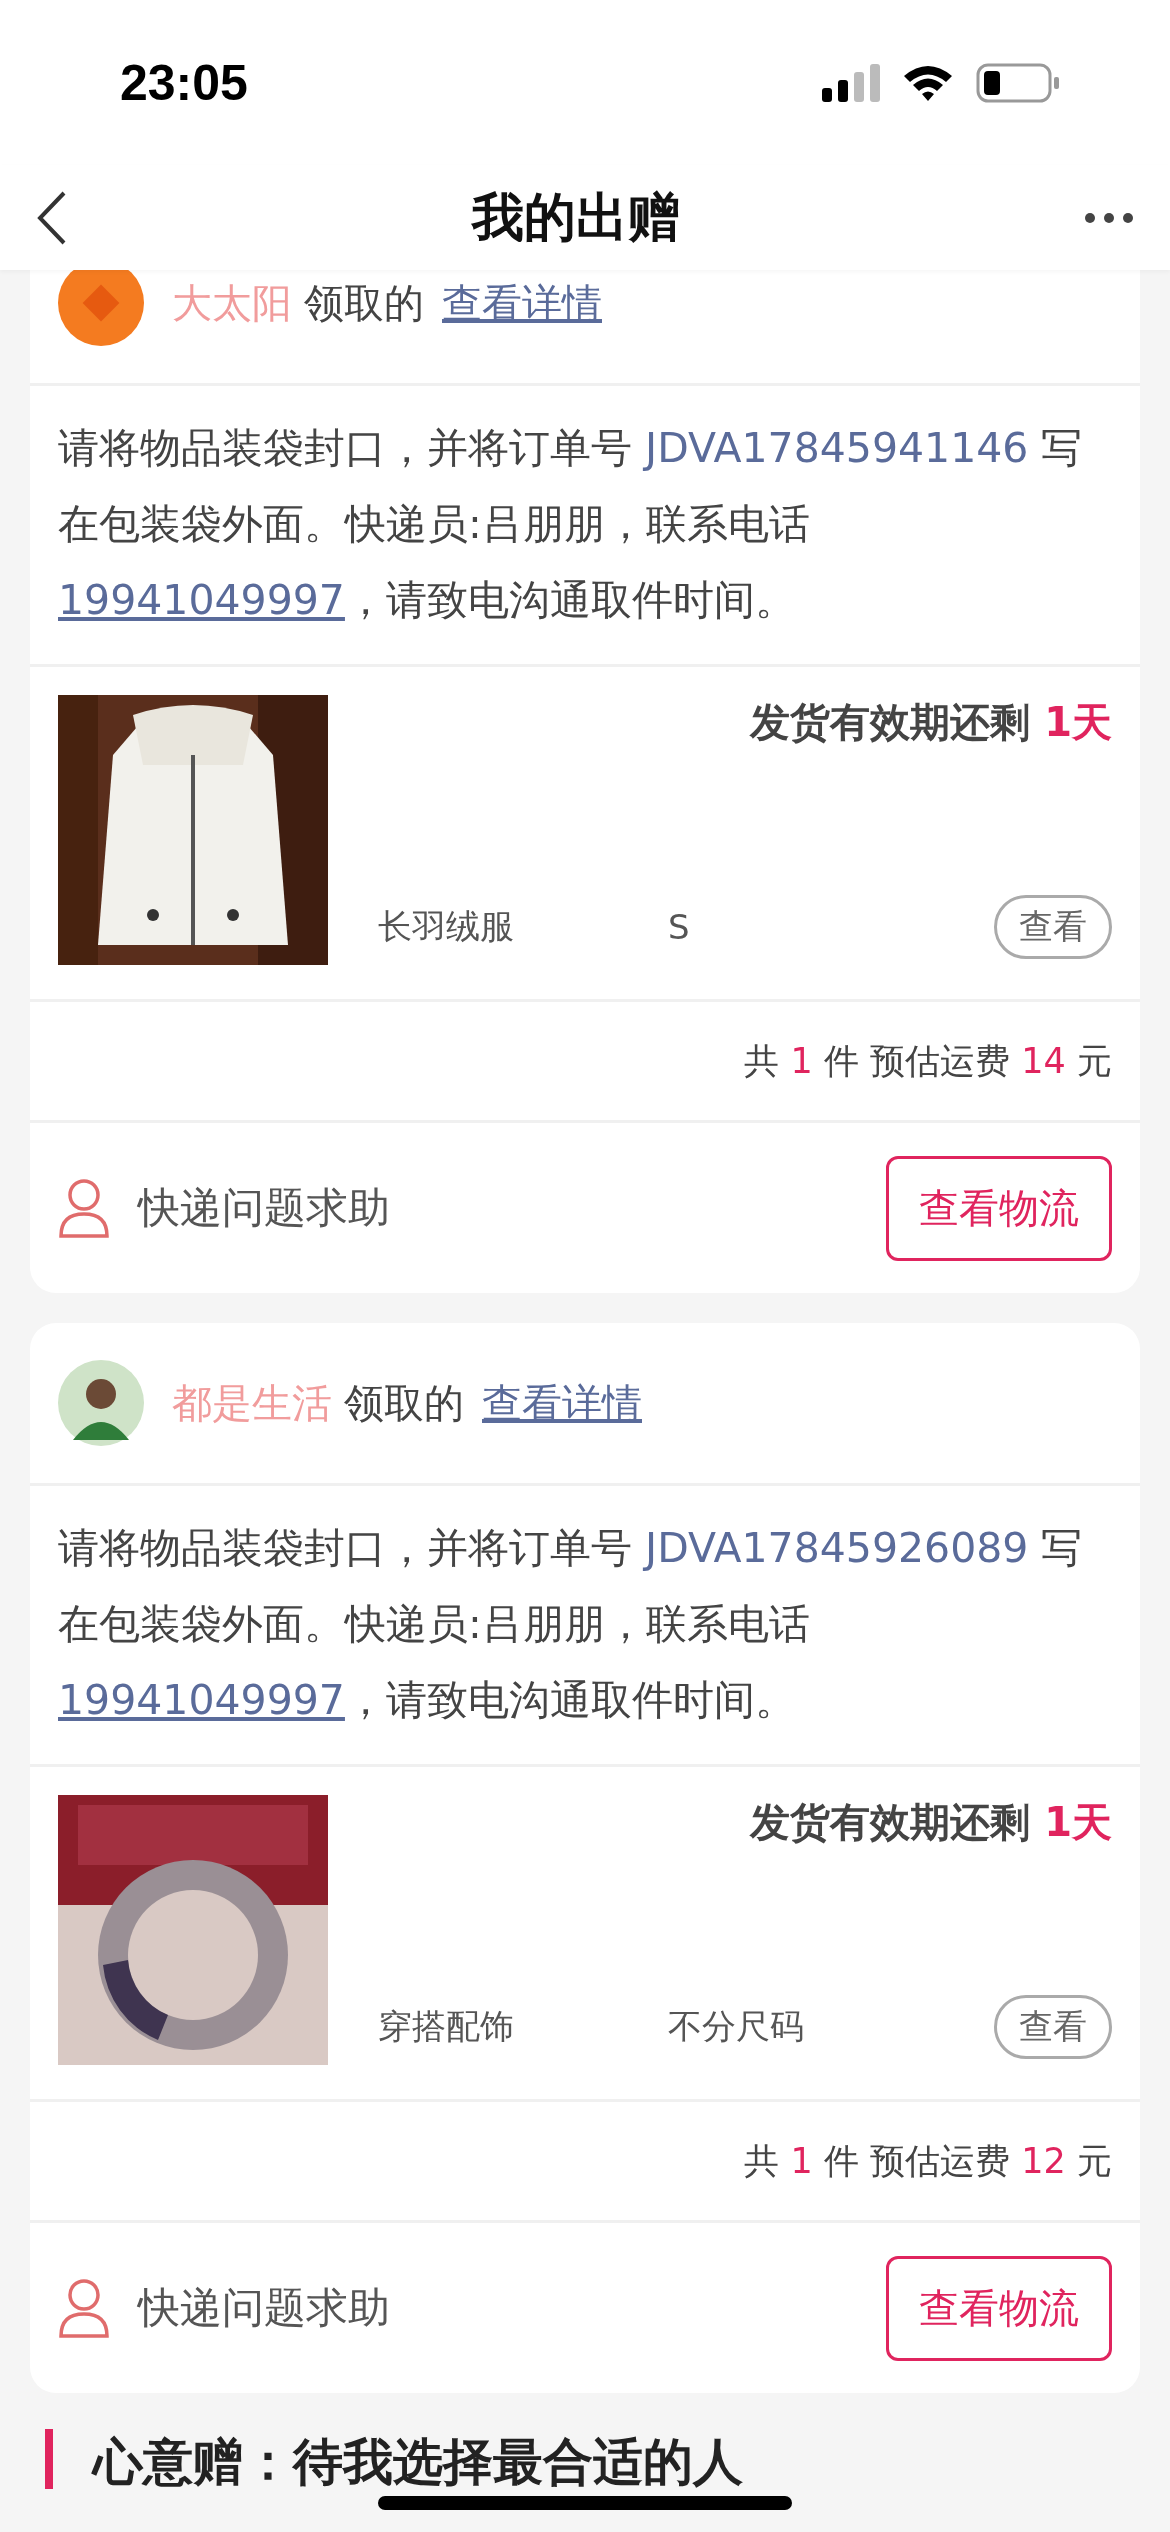 The width and height of the screenshot is (1170, 2532). What do you see at coordinates (851, 82) in the screenshot?
I see `signal-icon` at bounding box center [851, 82].